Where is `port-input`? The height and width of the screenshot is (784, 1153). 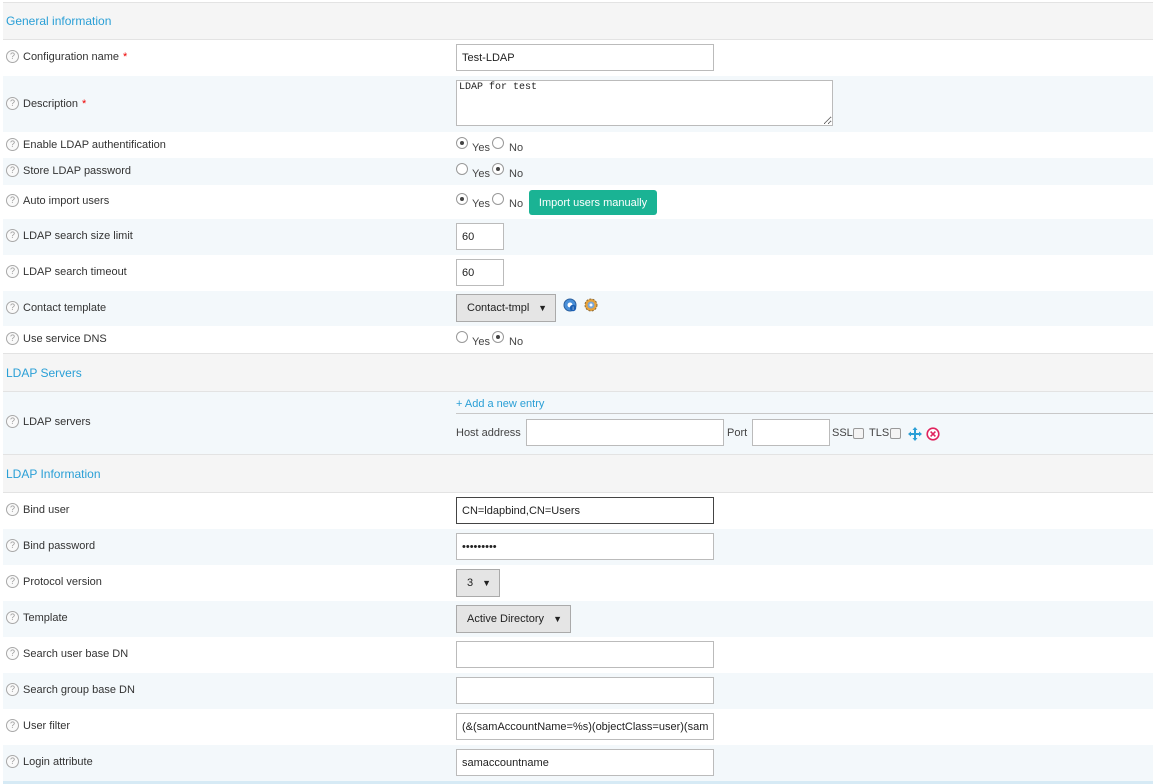 port-input is located at coordinates (791, 432).